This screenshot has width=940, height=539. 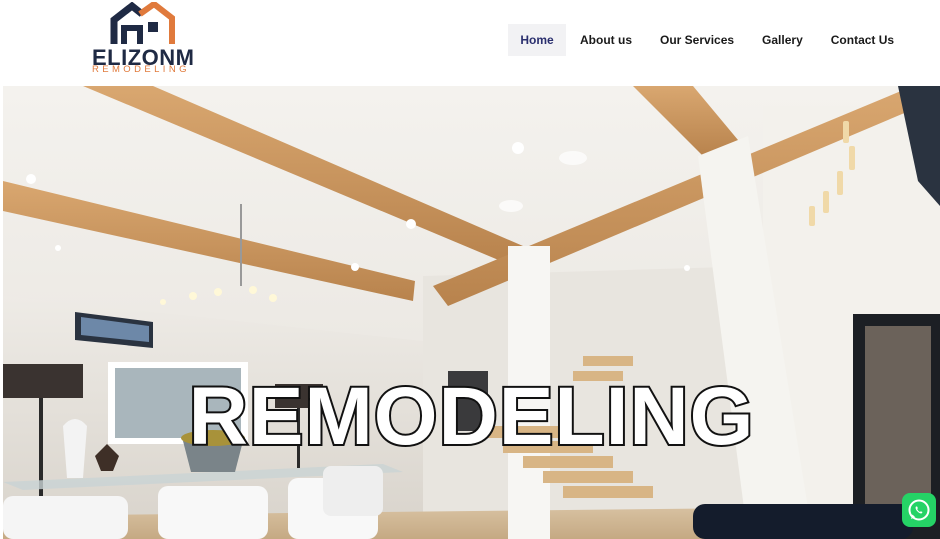 What do you see at coordinates (141, 69) in the screenshot?
I see `brand-tagline: REMODELING` at bounding box center [141, 69].